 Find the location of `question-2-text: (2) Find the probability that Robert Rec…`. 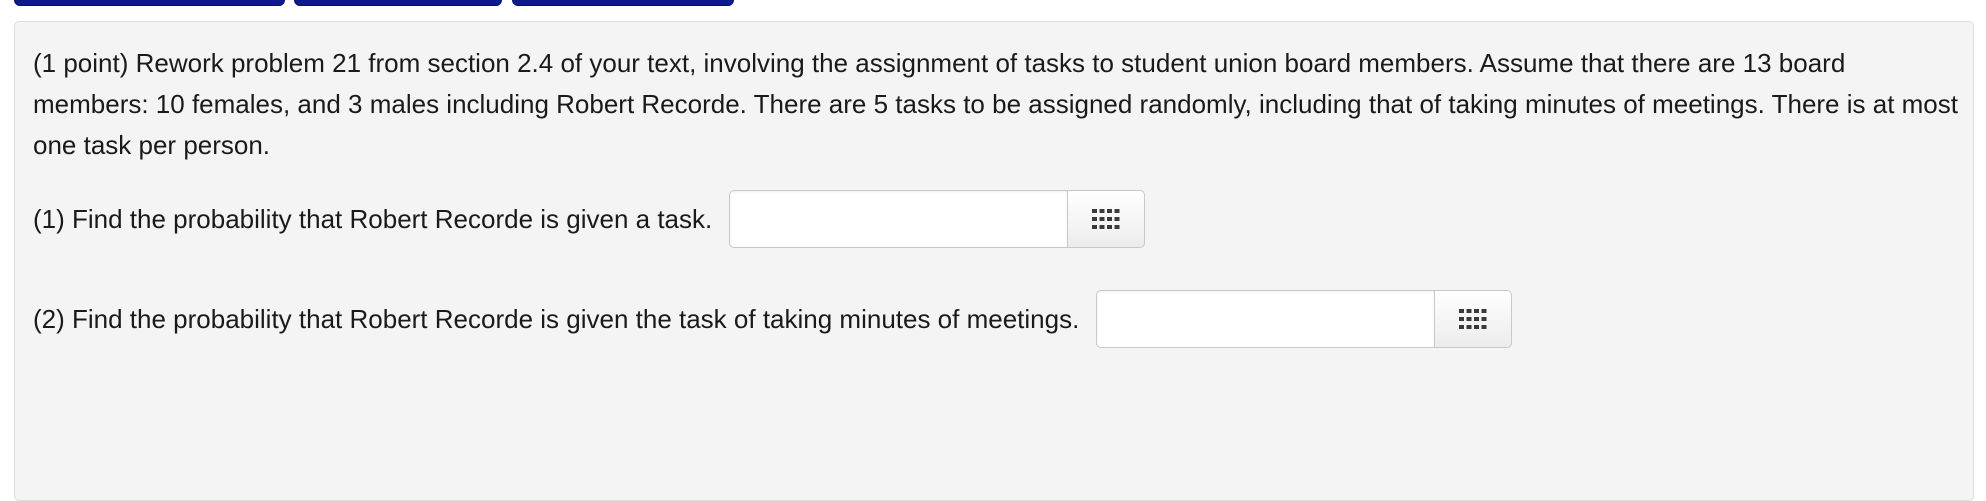

question-2-text: (2) Find the probability that Robert Rec… is located at coordinates (556, 319).